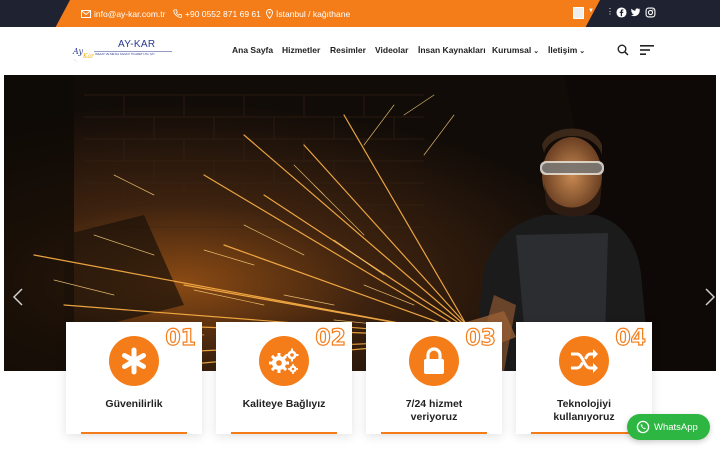  Describe the element at coordinates (623, 50) in the screenshot. I see `search-icon` at that location.